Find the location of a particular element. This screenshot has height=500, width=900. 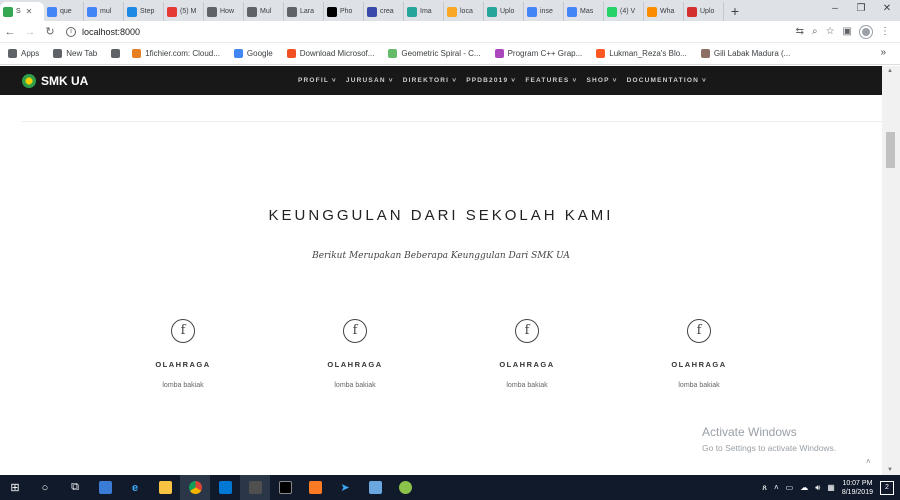

nav-menu-item: DOCUMENTATION ˅ is located at coordinates (667, 80).